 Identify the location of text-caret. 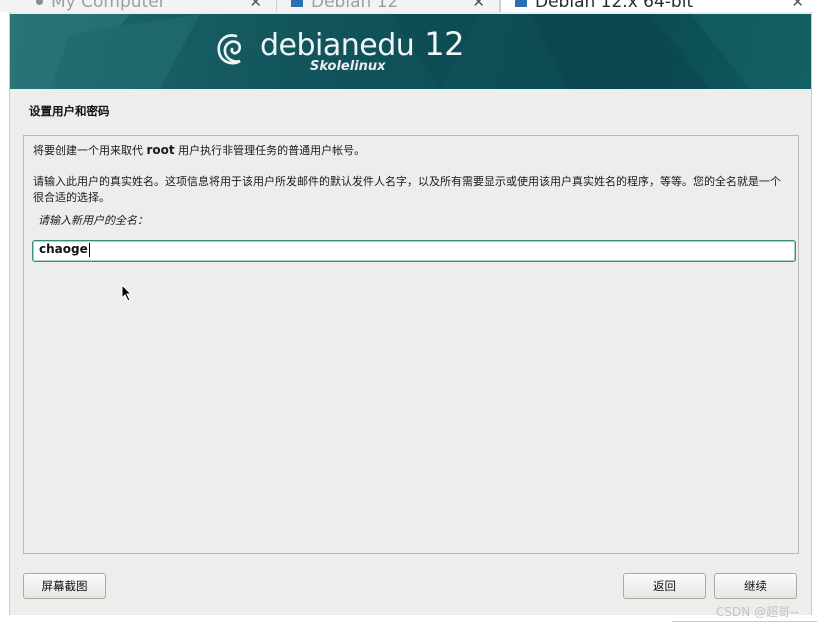
(89, 249).